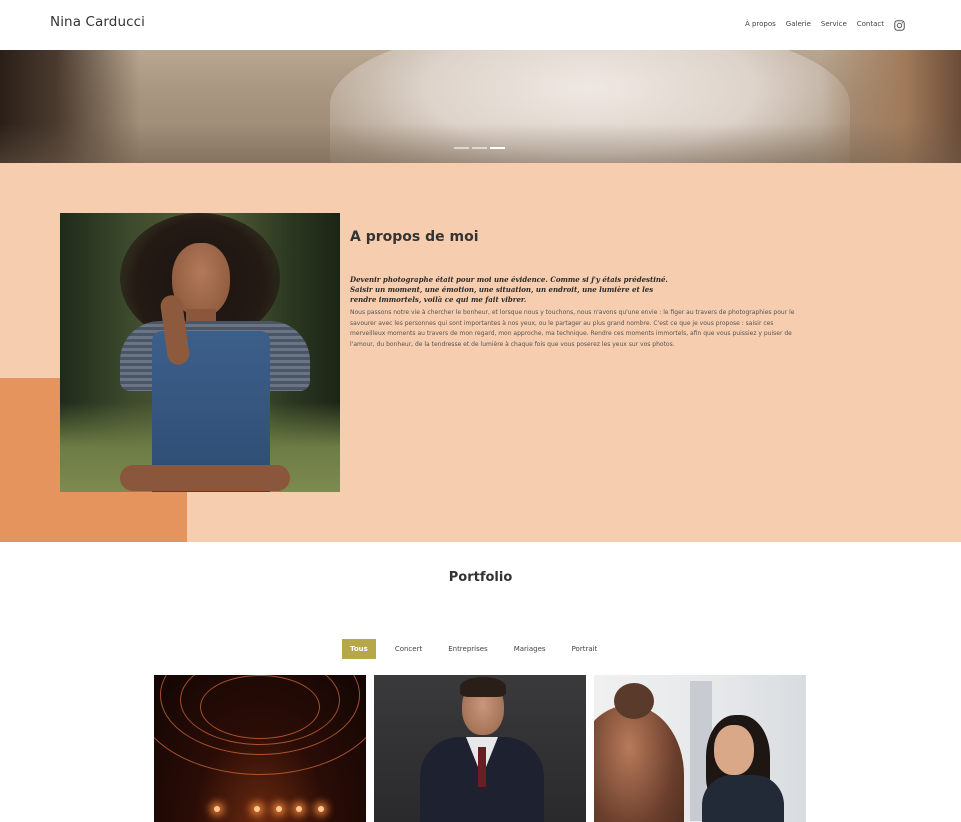 This screenshot has width=961, height=822. I want to click on filter-portrait: Portrait, so click(585, 649).